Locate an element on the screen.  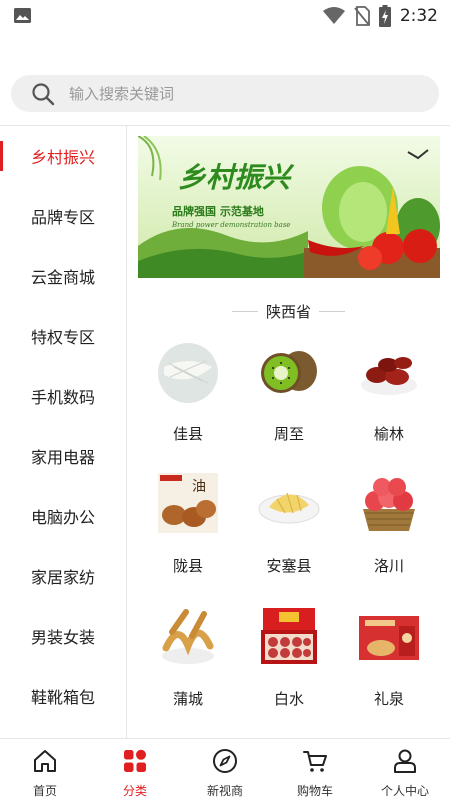
product-name: 榆林 is located at coordinates (388, 434).